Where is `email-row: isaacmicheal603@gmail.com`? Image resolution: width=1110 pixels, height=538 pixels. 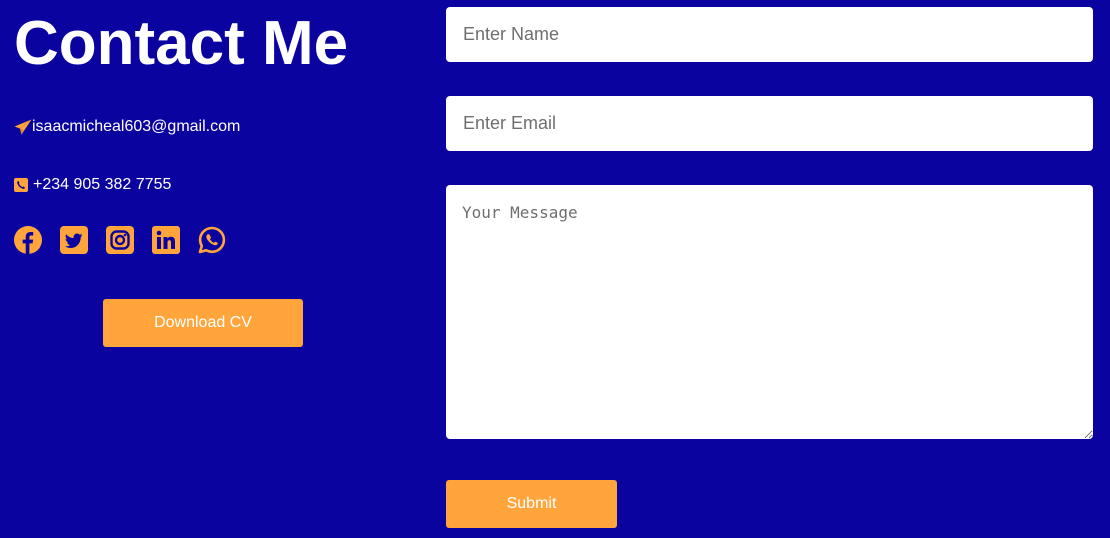
email-row: isaacmicheal603@gmail.com is located at coordinates (127, 127).